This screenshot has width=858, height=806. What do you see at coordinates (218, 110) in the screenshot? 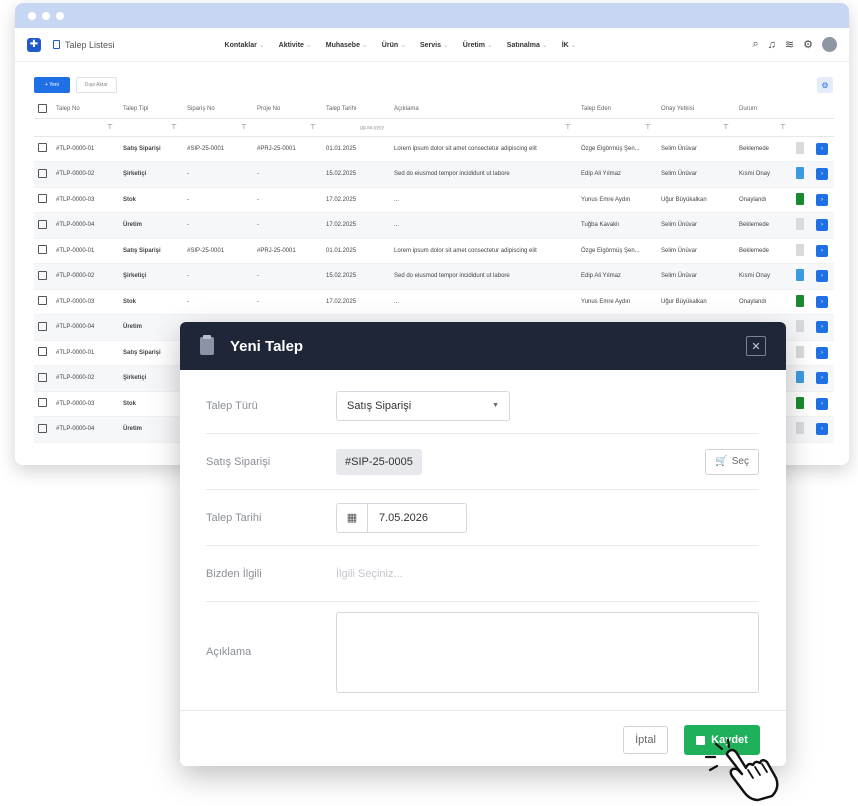
I see `column-header: Sipariş No` at bounding box center [218, 110].